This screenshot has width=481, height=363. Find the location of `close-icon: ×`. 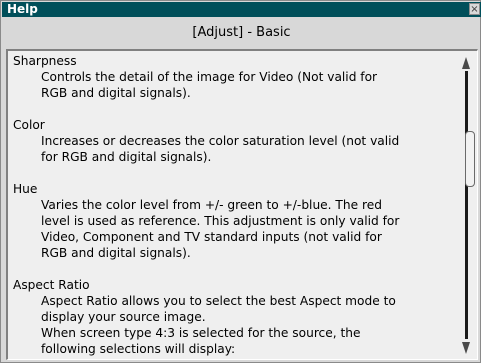

close-icon: × is located at coordinates (474, 9).